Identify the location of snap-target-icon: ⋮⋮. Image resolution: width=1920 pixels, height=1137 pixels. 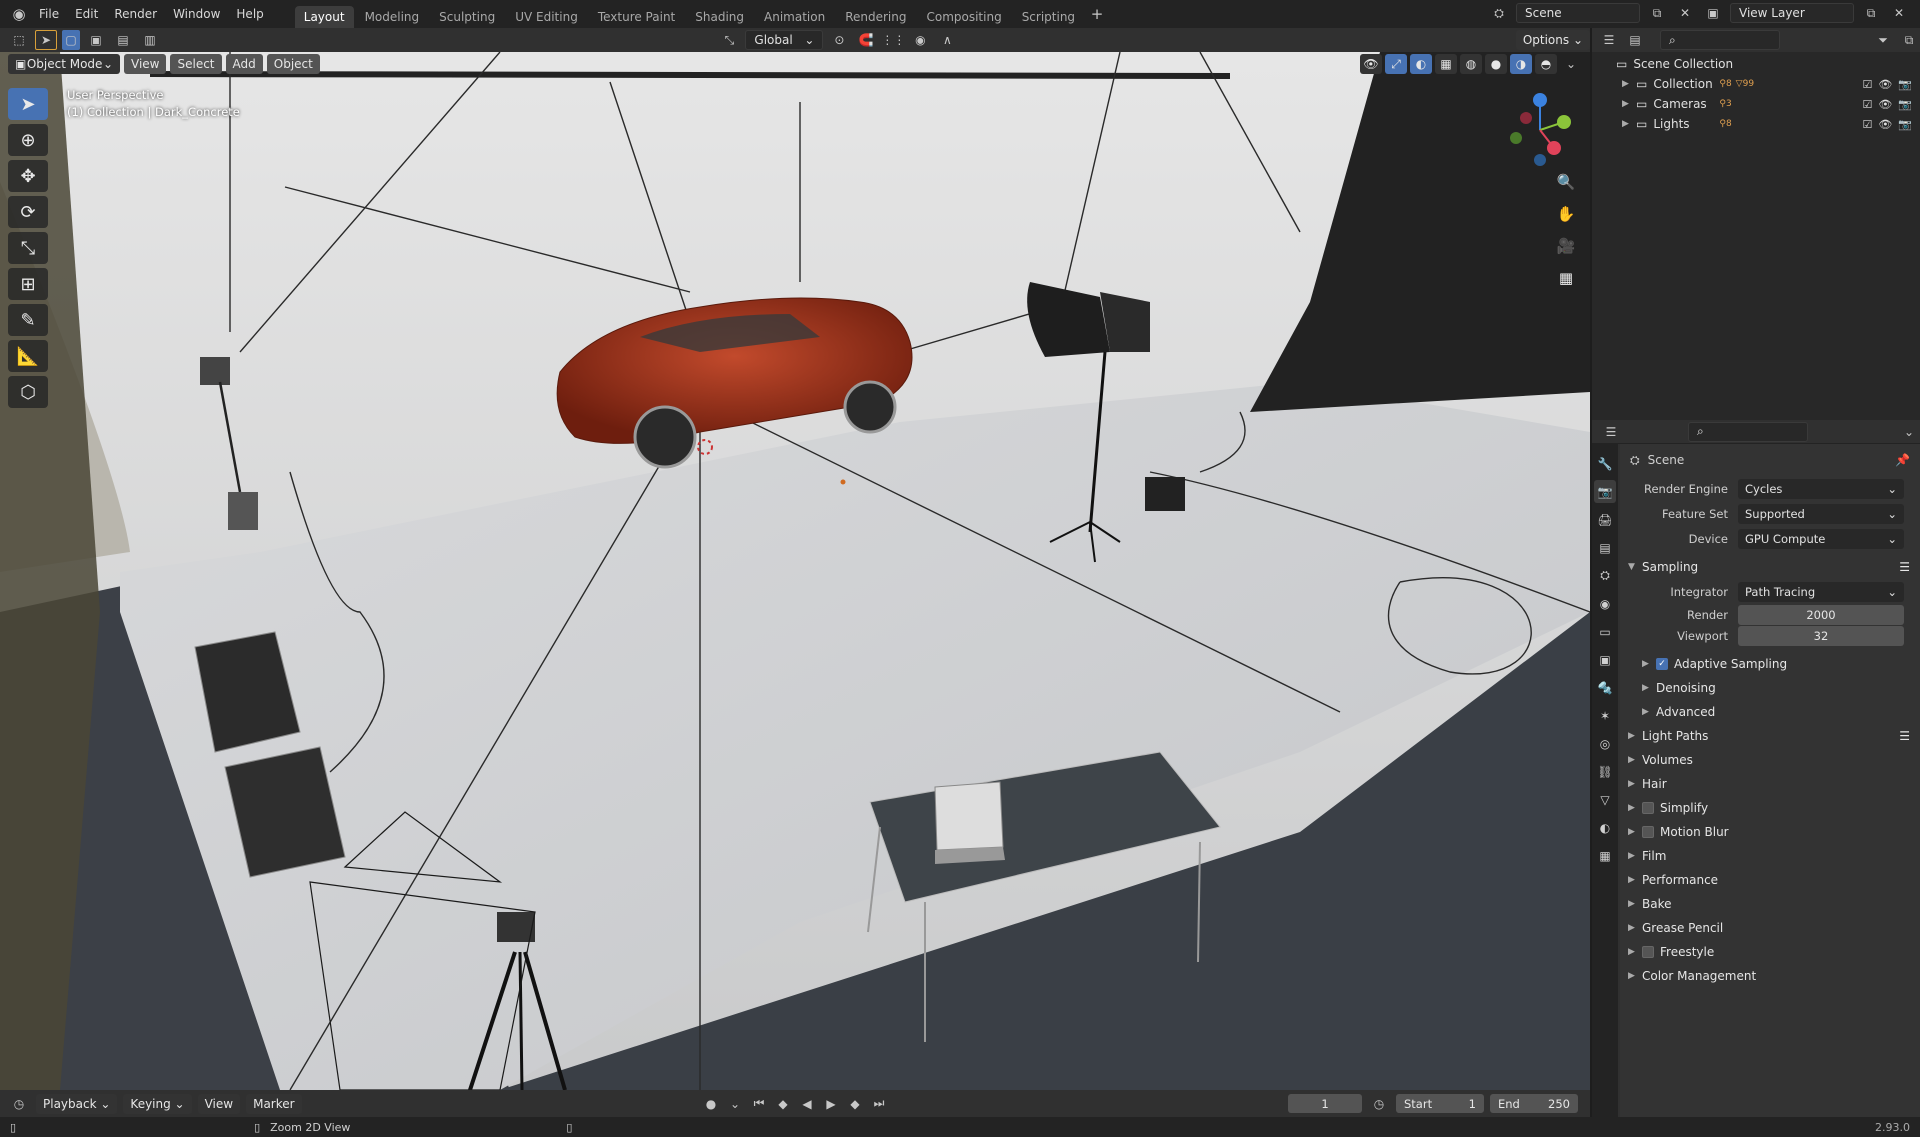
(893, 40).